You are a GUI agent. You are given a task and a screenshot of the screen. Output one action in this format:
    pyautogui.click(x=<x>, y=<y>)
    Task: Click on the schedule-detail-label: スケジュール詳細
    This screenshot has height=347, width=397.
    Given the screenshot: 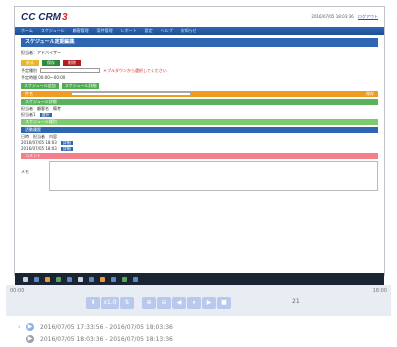 What is the action you would take?
    pyautogui.click(x=41, y=101)
    